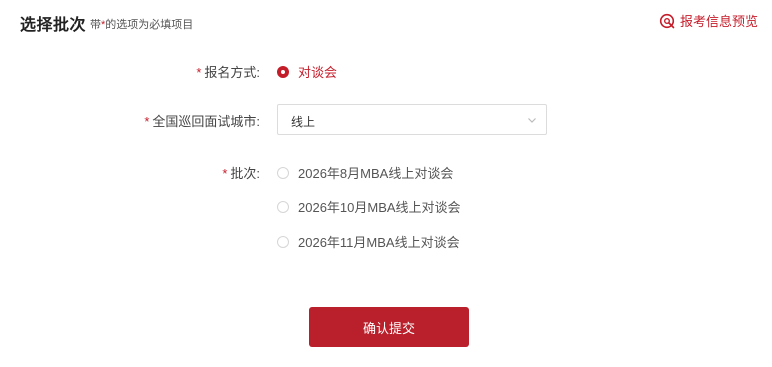 The height and width of the screenshot is (367, 772). I want to click on batch-option-label: 2026年10月MBA线上对谈会, so click(379, 207).